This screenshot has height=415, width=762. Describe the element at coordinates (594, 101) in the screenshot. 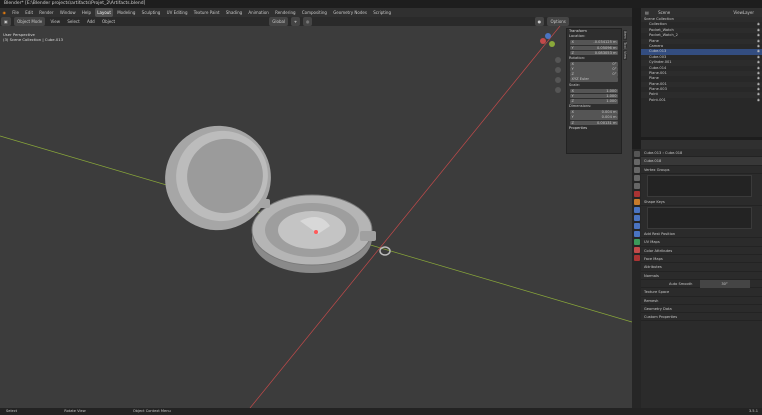

I see `scale-z-field: Z 1.000` at that location.